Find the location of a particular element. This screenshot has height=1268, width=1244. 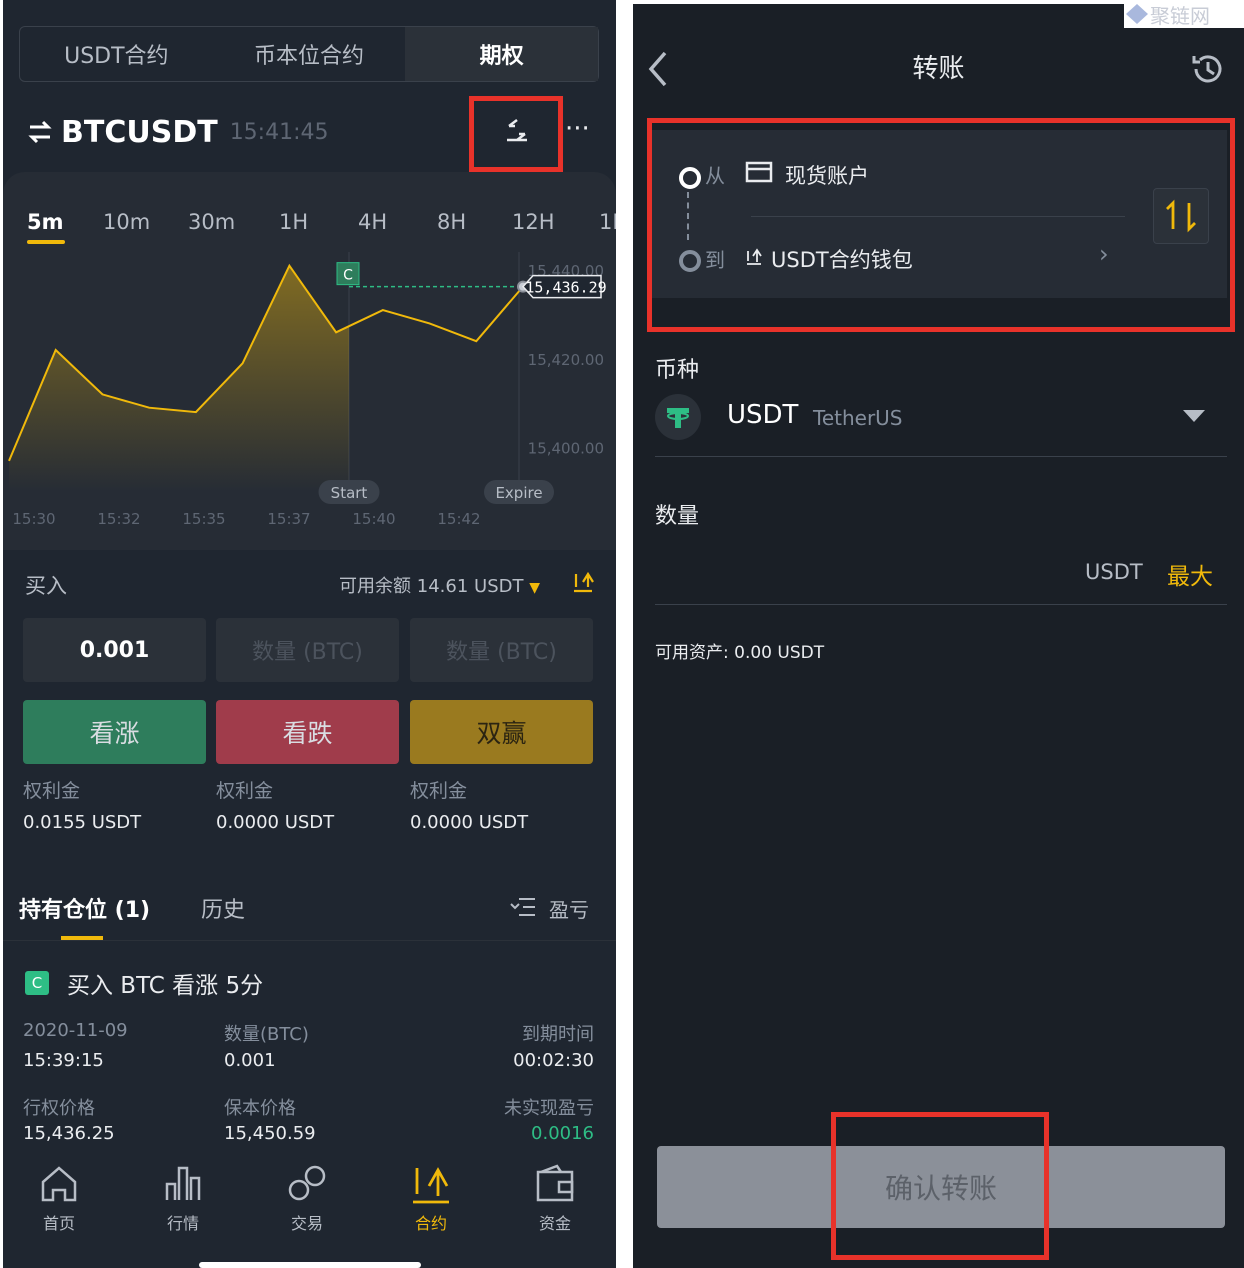

expiry-value: 00:02:30 is located at coordinates (553, 1060).